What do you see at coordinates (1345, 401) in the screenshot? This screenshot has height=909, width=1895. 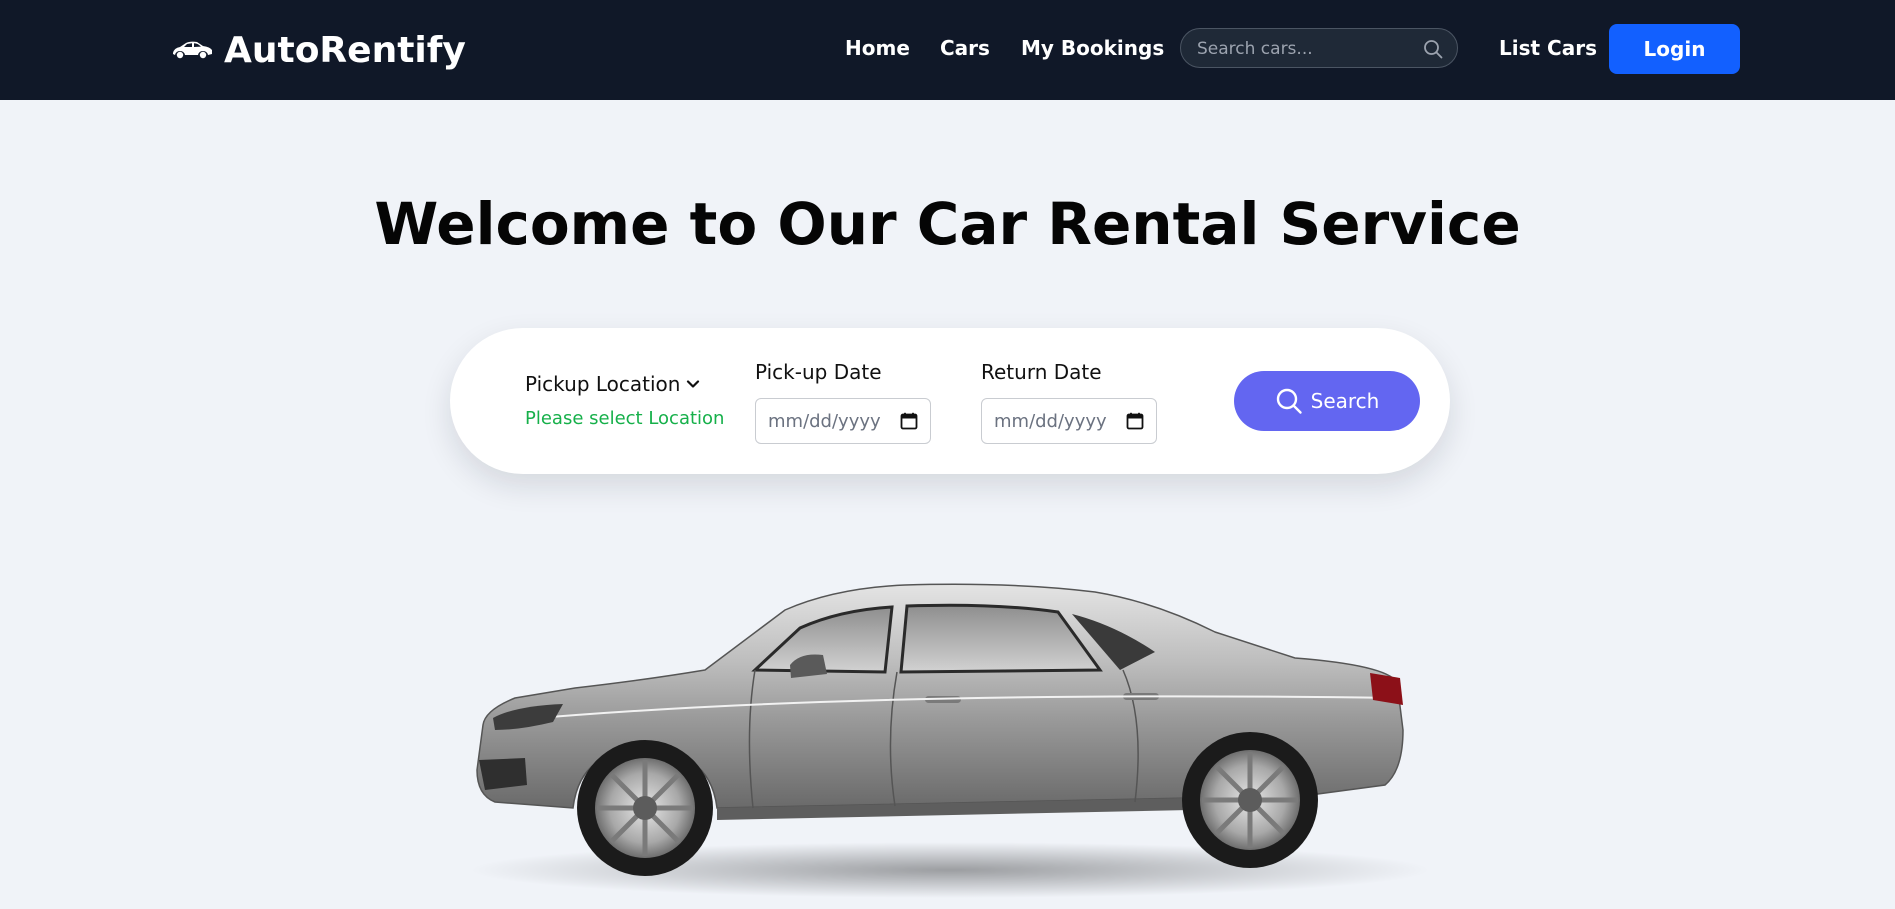 I see `search-button-label: Search` at bounding box center [1345, 401].